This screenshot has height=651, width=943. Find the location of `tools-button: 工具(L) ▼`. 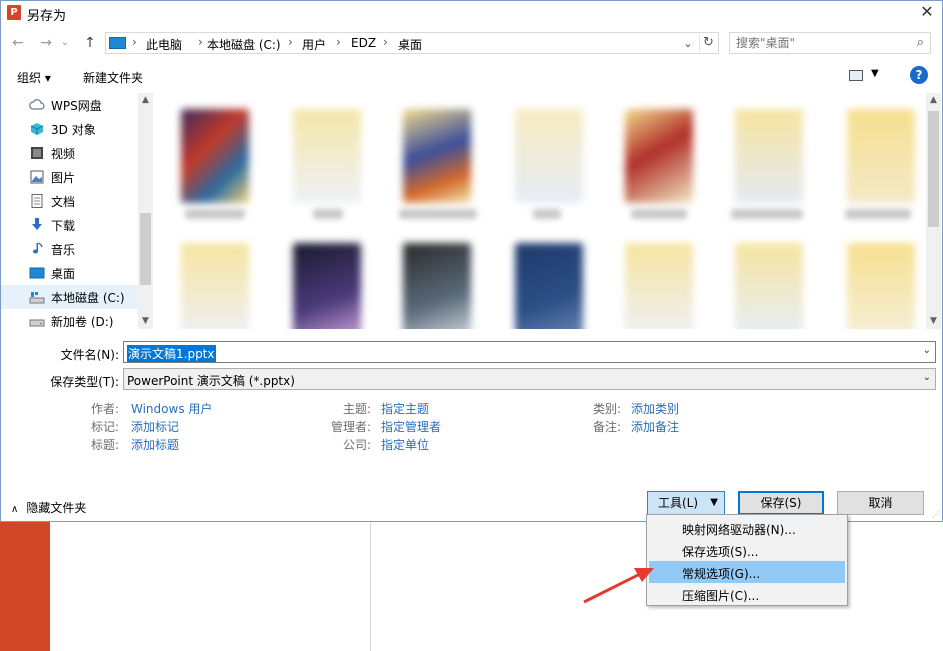

tools-button: 工具(L) ▼ is located at coordinates (686, 503).